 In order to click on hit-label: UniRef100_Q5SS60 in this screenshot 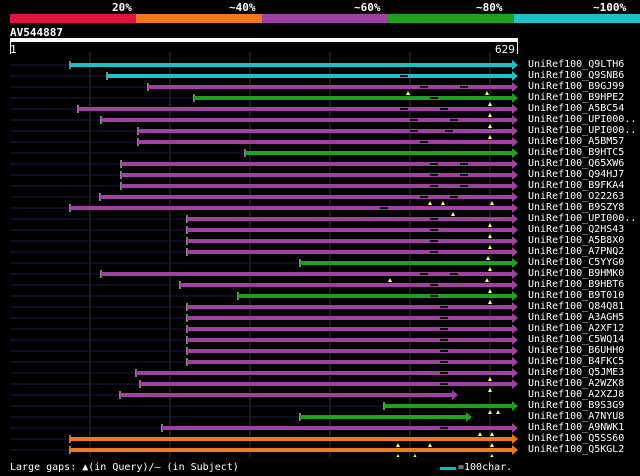, I will do `click(584, 438)`.